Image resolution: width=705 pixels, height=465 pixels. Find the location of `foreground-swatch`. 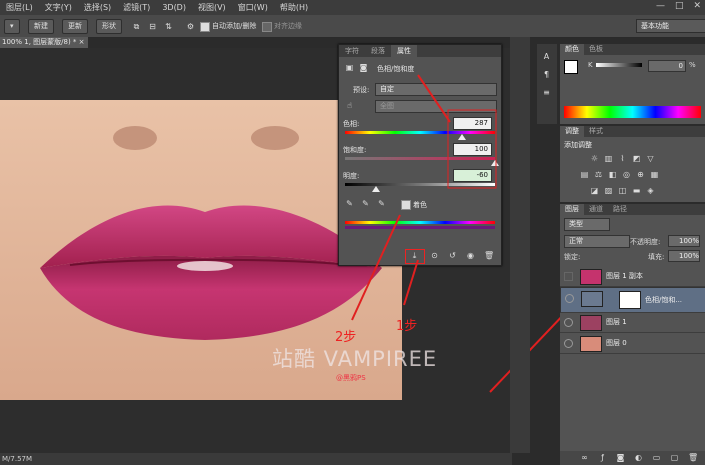

foreground-swatch is located at coordinates (571, 67).